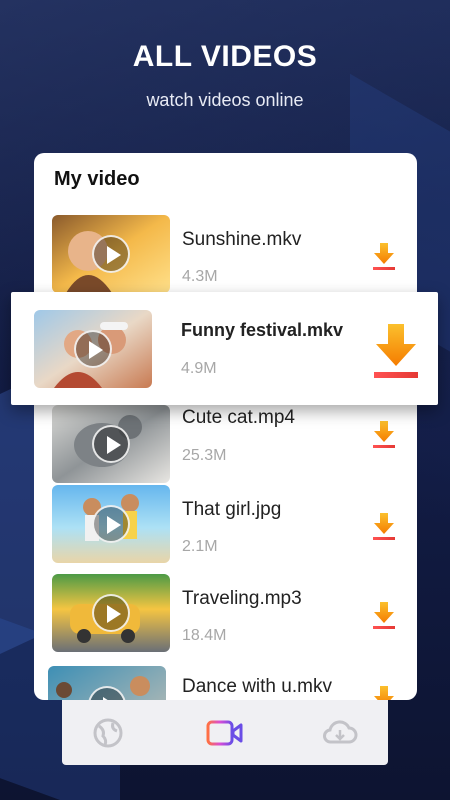 This screenshot has height=800, width=450. What do you see at coordinates (200, 276) in the screenshot?
I see `video-size: 4.3M` at bounding box center [200, 276].